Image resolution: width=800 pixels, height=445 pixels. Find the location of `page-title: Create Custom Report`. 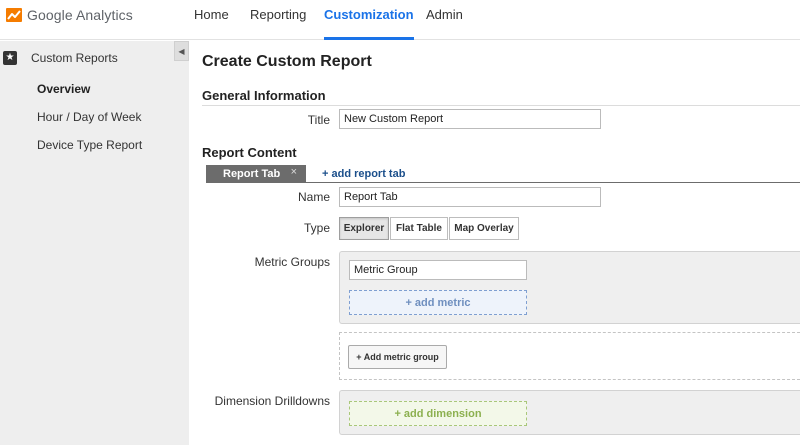

page-title: Create Custom Report is located at coordinates (287, 61).